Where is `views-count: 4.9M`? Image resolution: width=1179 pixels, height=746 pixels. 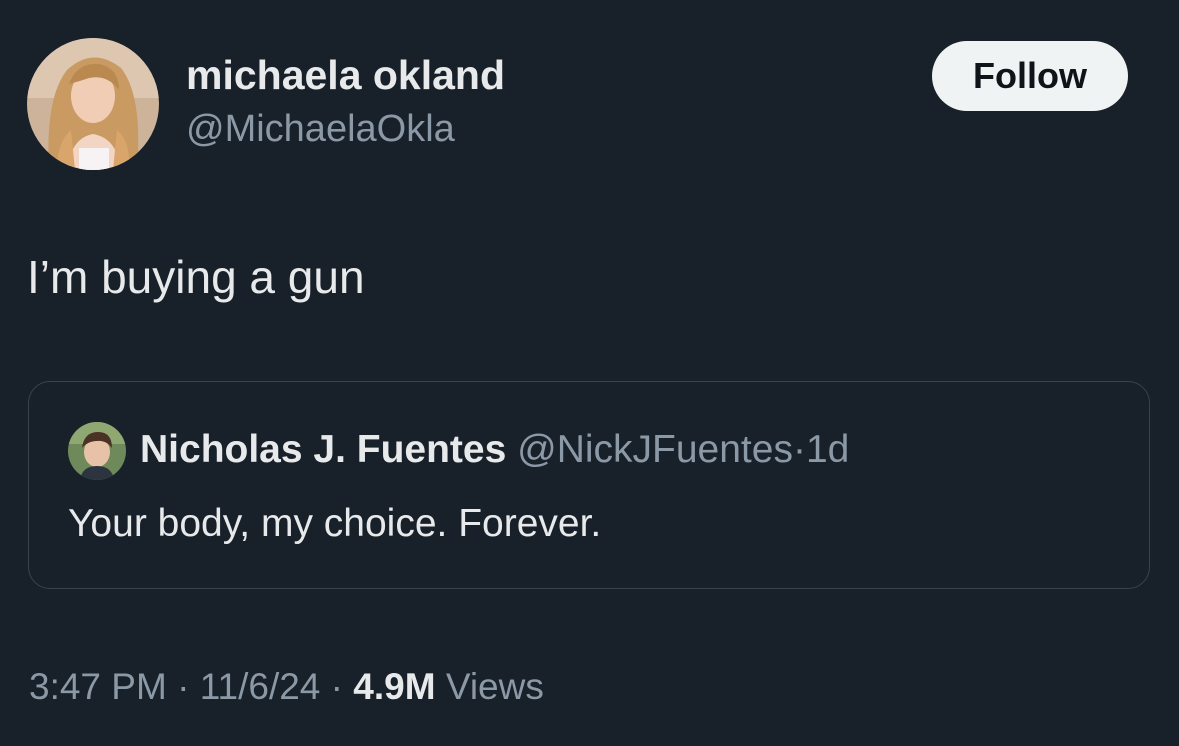
views-count: 4.9M is located at coordinates (394, 686).